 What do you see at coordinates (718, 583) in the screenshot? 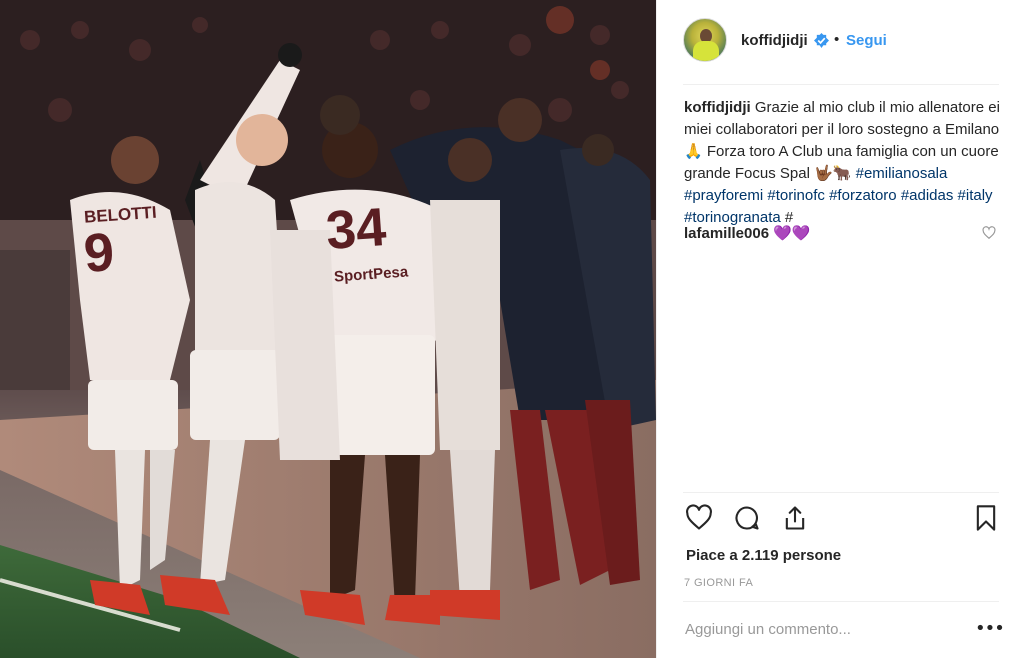
I see `post-timestamp: 7 giorni fa` at bounding box center [718, 583].